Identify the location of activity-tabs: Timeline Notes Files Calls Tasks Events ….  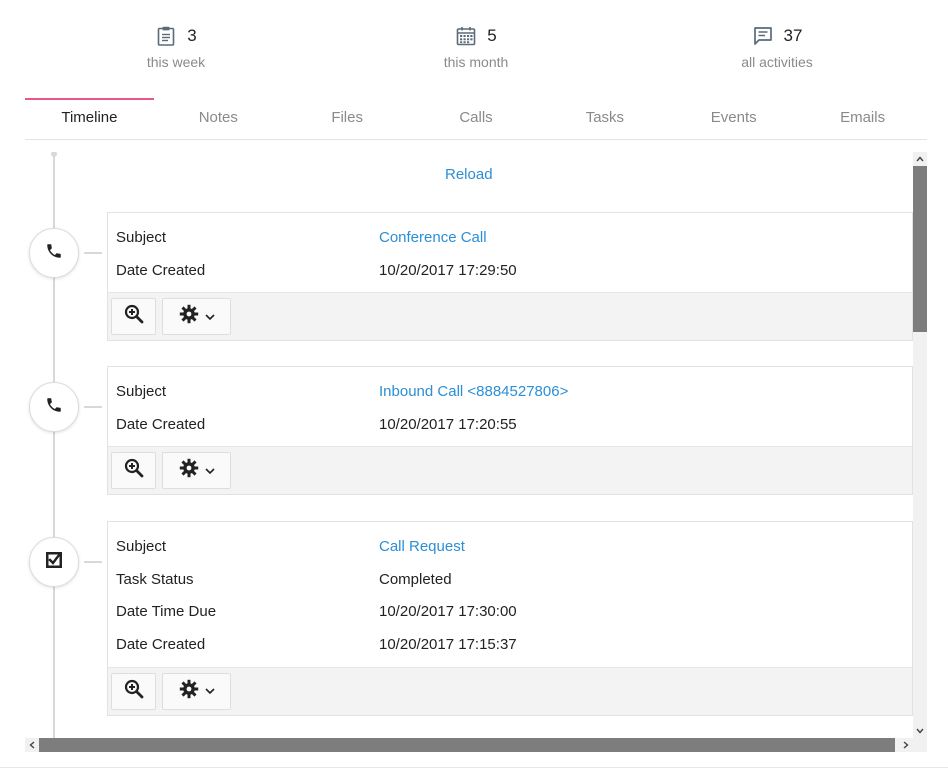
(476, 119).